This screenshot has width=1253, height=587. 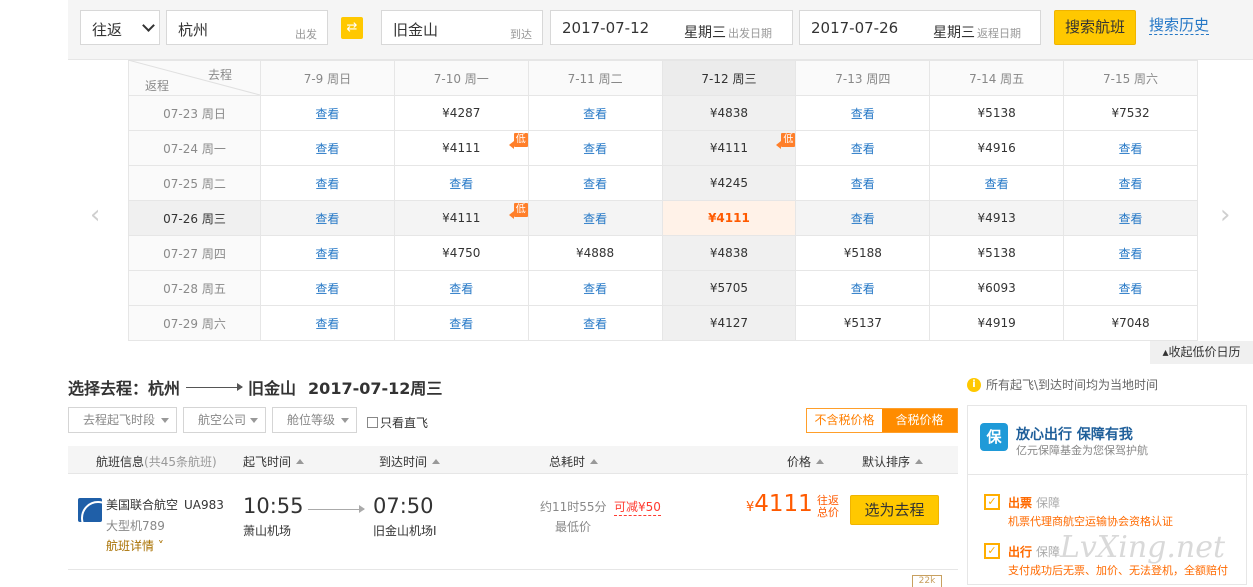 What do you see at coordinates (595, 253) in the screenshot?
I see `calendar-price-cell: ¥4888` at bounding box center [595, 253].